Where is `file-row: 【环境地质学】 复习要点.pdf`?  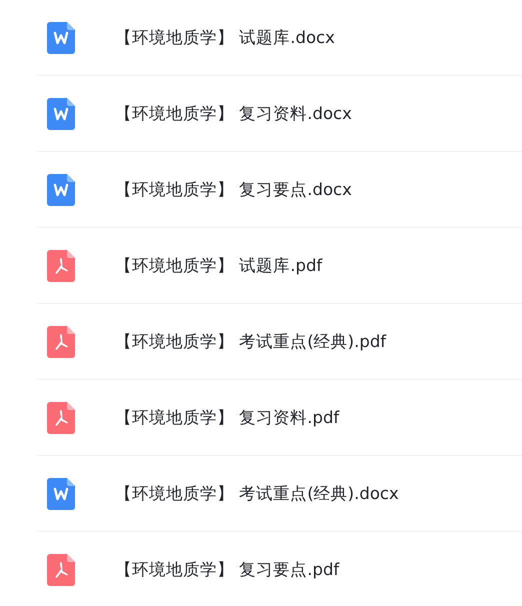
file-row: 【环境地质学】 复习要点.pdf is located at coordinates (279, 569).